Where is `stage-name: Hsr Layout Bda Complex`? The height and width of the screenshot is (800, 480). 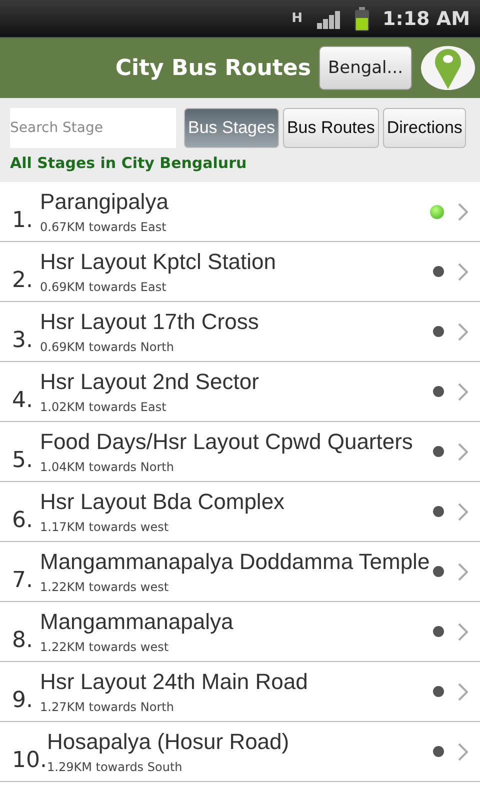
stage-name: Hsr Layout Bda Complex is located at coordinates (163, 502).